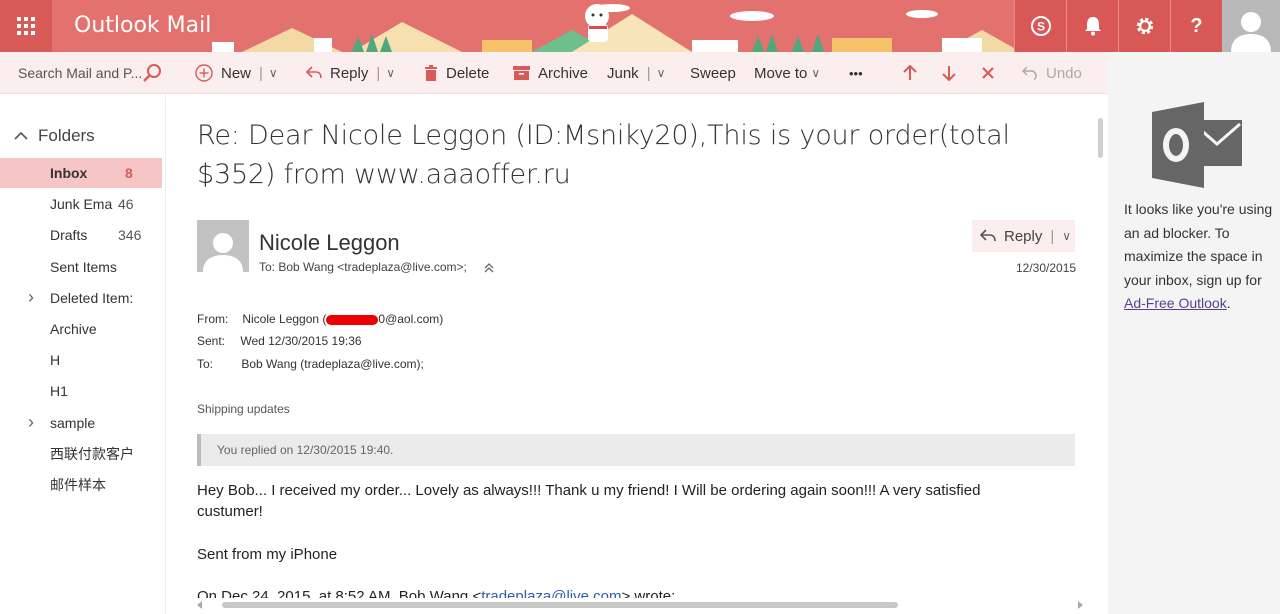 This screenshot has height=614, width=1280. I want to click on more-actions-button: •••, so click(856, 73).